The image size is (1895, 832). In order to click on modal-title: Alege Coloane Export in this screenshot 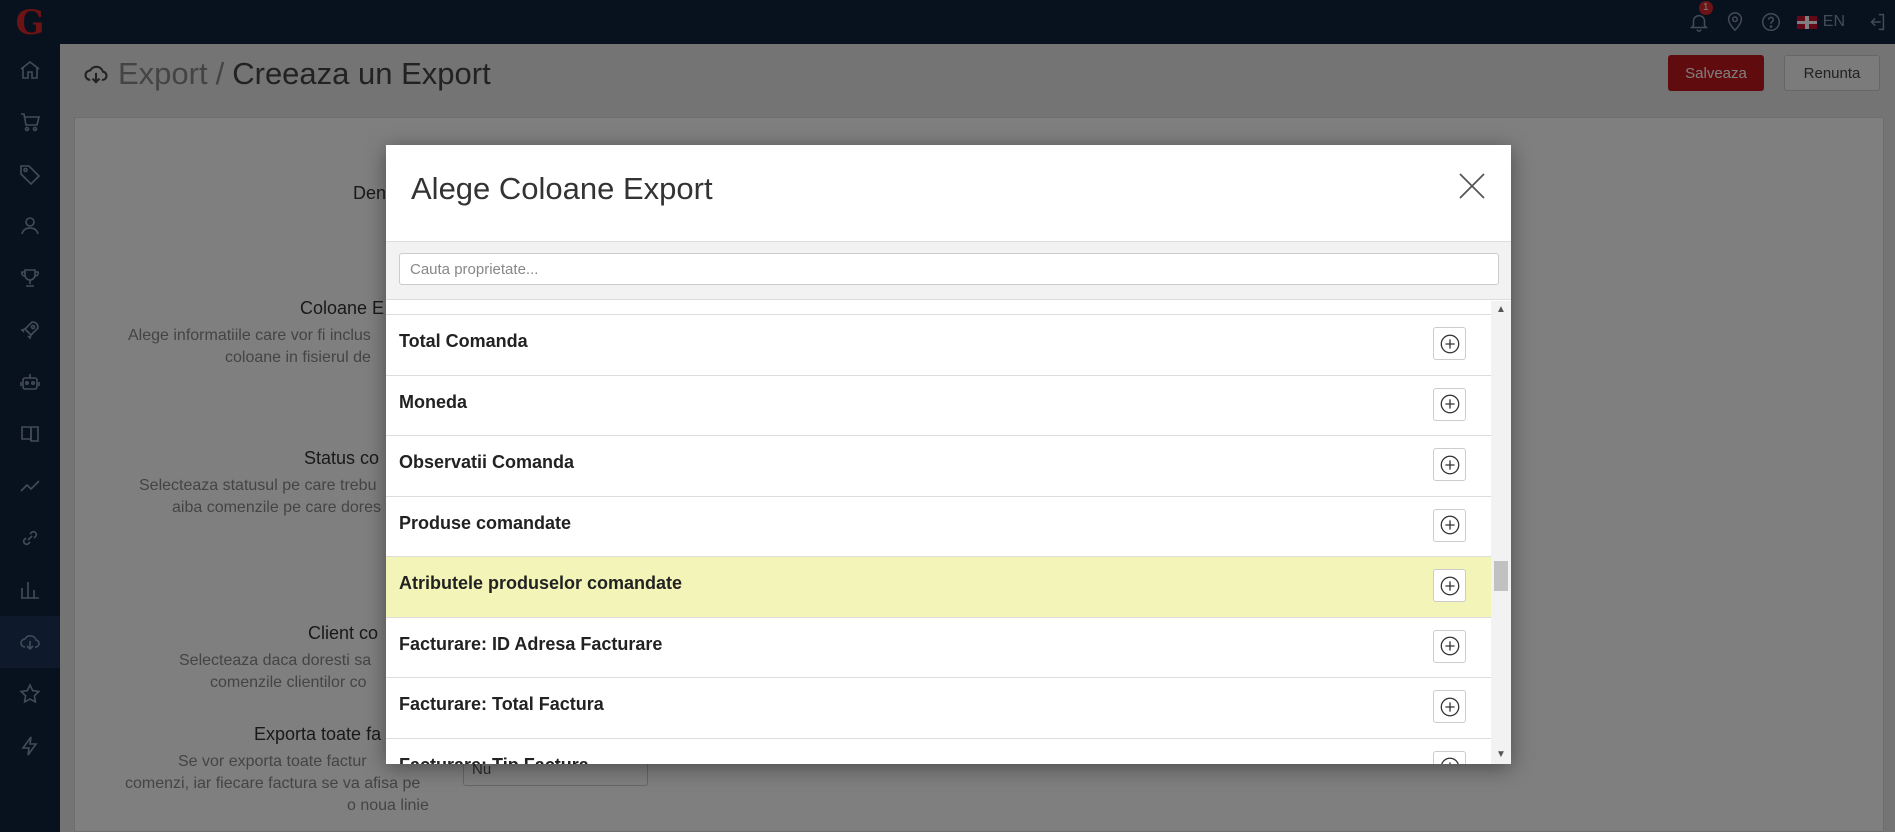, I will do `click(562, 188)`.